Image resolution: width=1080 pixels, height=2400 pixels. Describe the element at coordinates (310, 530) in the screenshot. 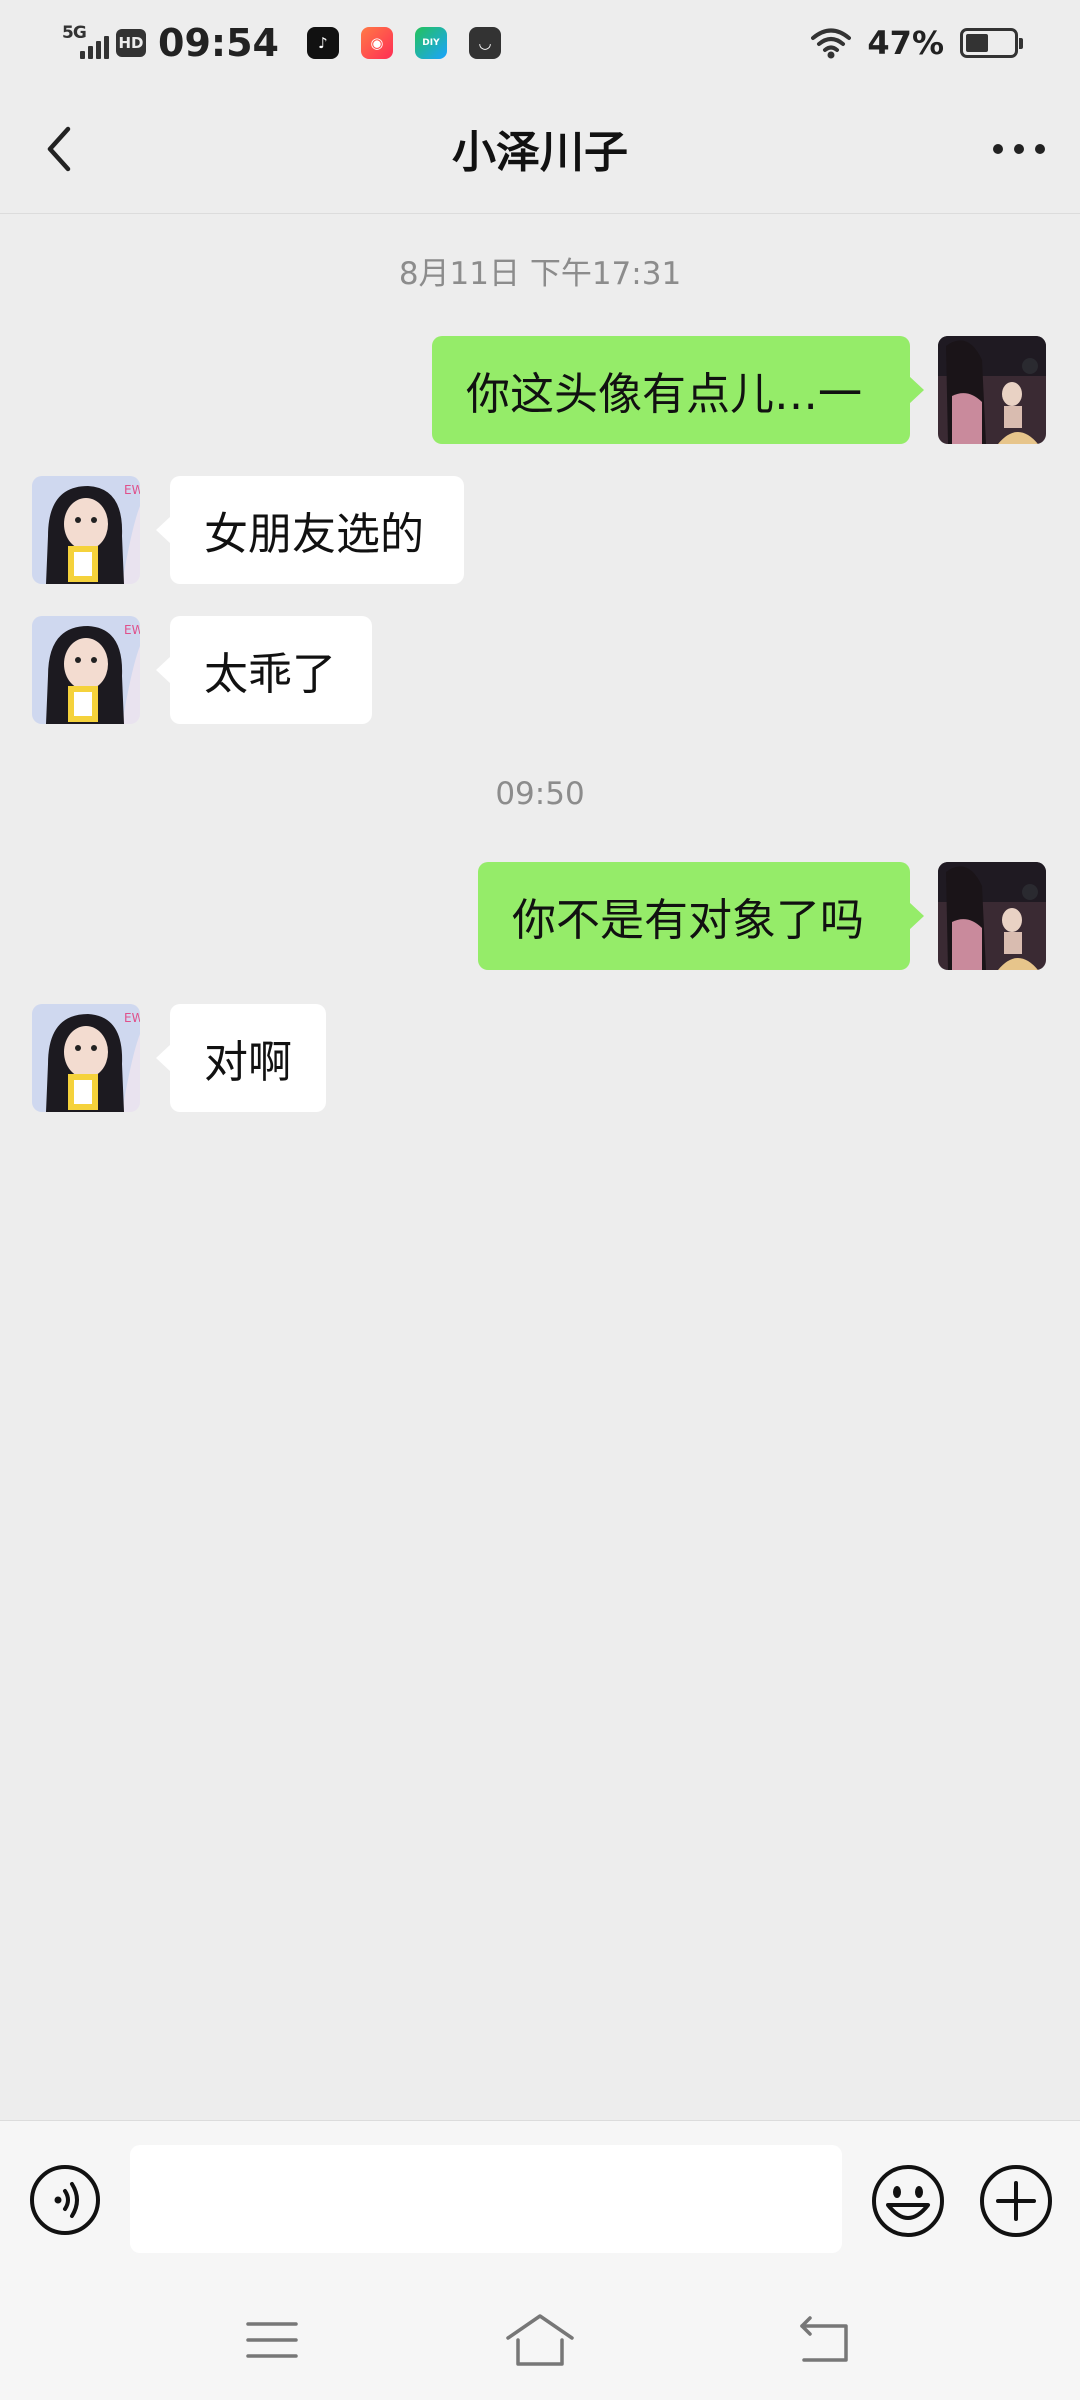

I see `message-bubble-incoming: 女朋友选的` at that location.